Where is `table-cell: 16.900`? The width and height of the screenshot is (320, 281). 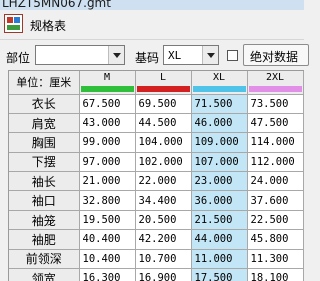 table-cell: 16.900 is located at coordinates (163, 274).